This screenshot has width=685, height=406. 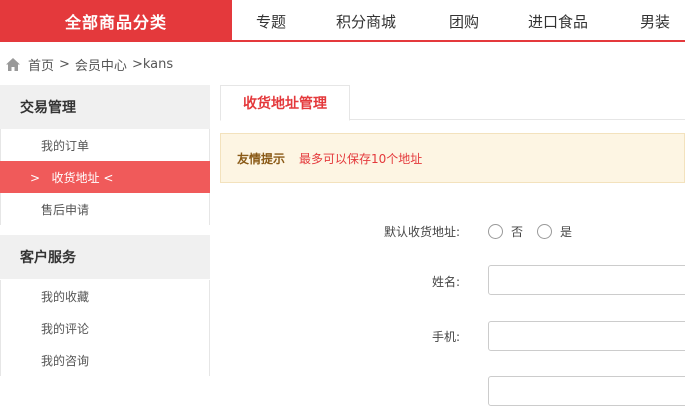 I want to click on default-address-row: 默认收货地址: 否 是, so click(x=452, y=231).